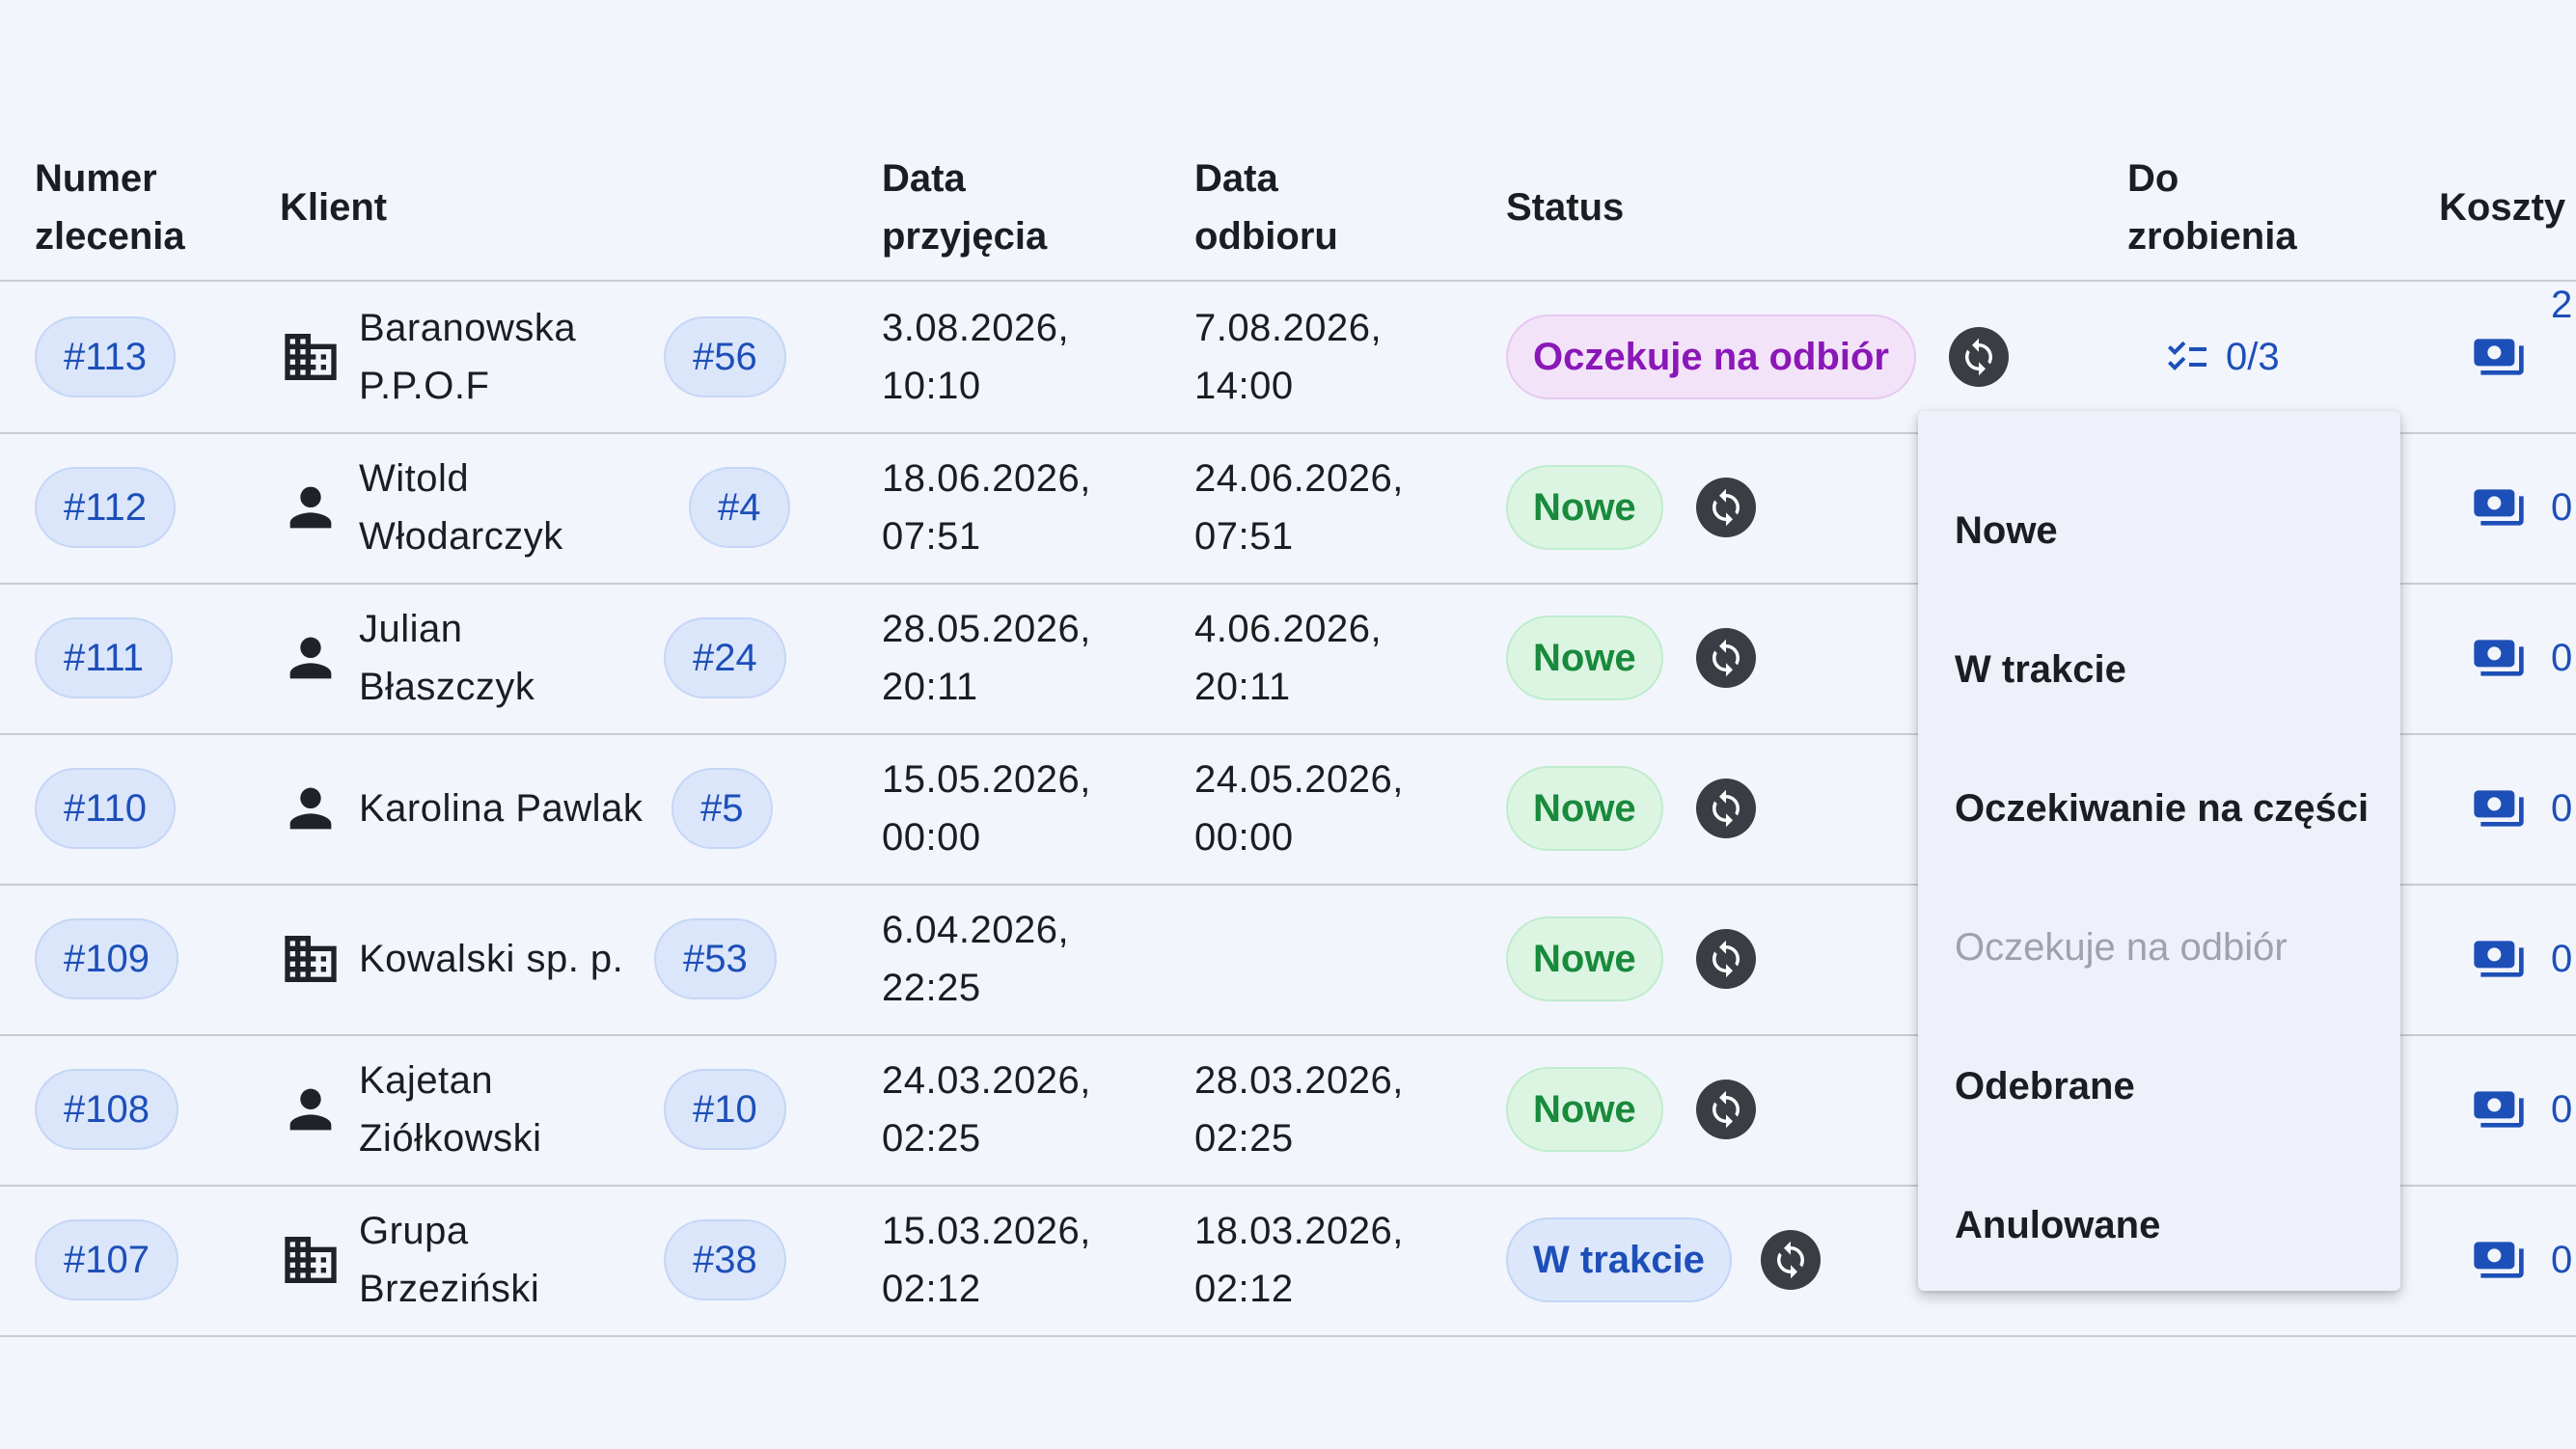 The width and height of the screenshot is (2576, 1449). Describe the element at coordinates (501, 808) in the screenshot. I see `client-name: Karolina Pawlak` at that location.